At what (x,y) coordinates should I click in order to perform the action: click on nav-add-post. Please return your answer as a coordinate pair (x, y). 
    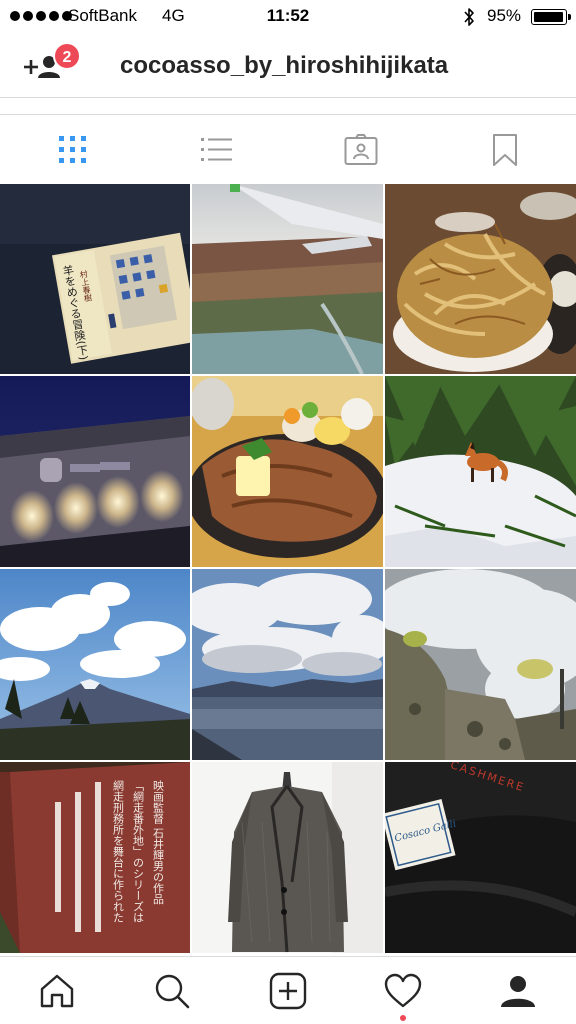
    Looking at the image, I should click on (288, 991).